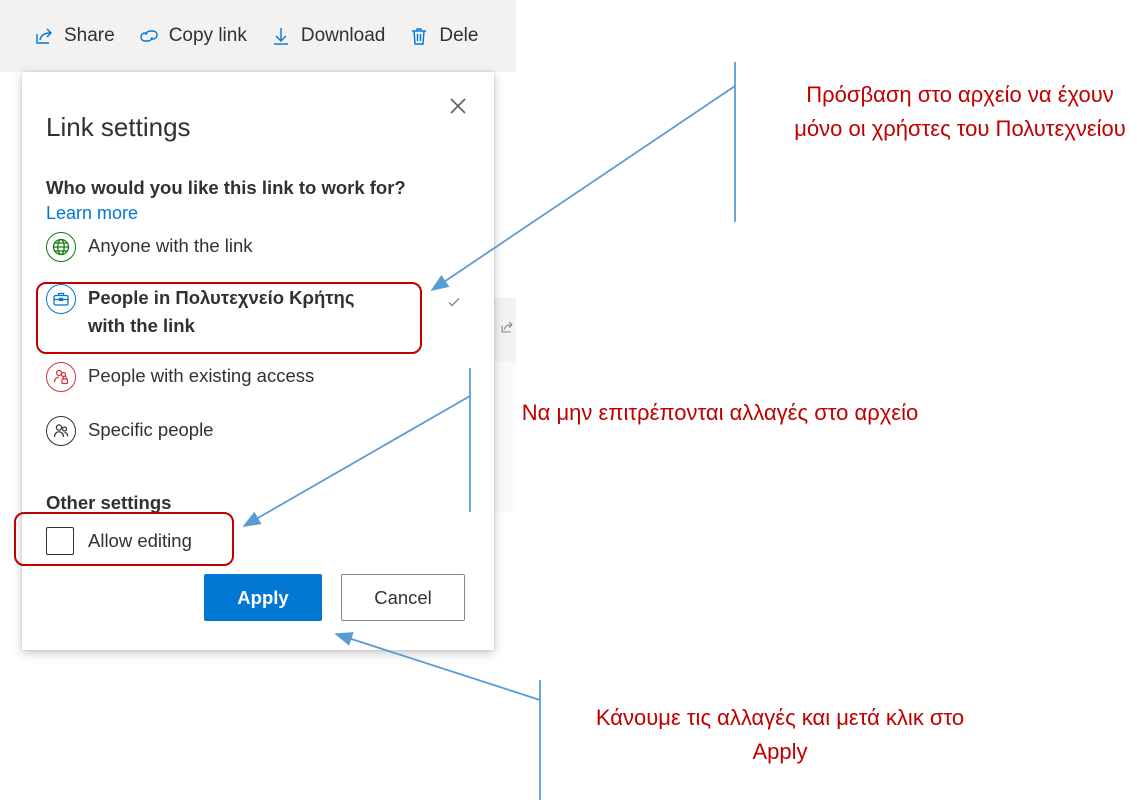 Image resolution: width=1137 pixels, height=803 pixels. I want to click on checkmark-icon, so click(454, 302).